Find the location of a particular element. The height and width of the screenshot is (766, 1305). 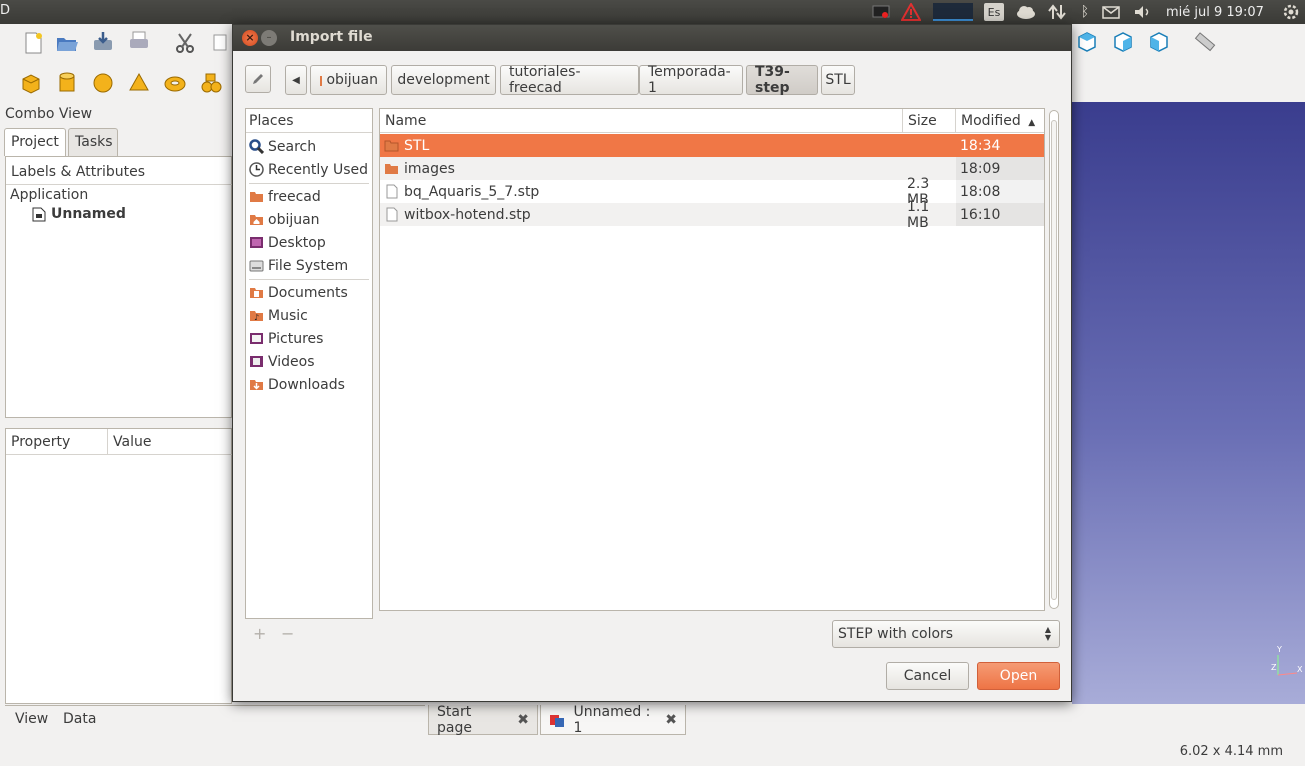

column-size: Size is located at coordinates (929, 121).